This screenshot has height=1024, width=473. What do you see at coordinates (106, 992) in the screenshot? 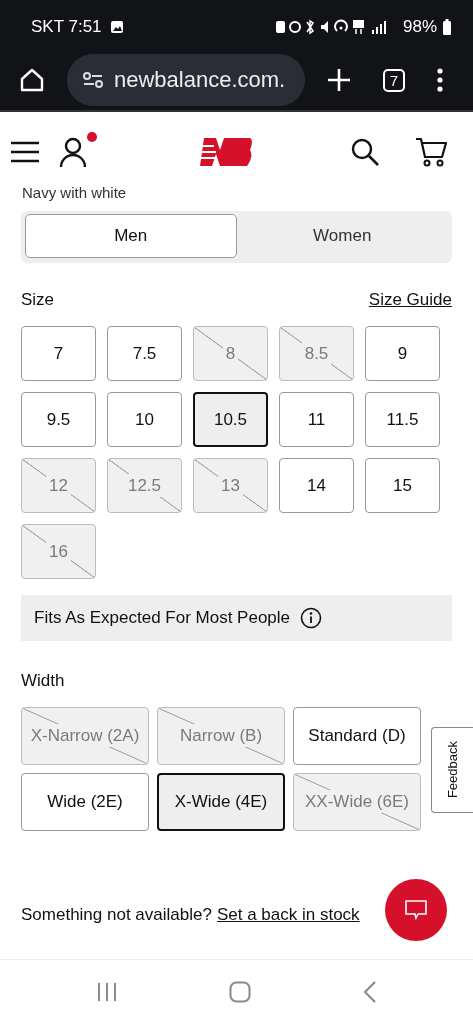
I see `recent-apps-icon` at bounding box center [106, 992].